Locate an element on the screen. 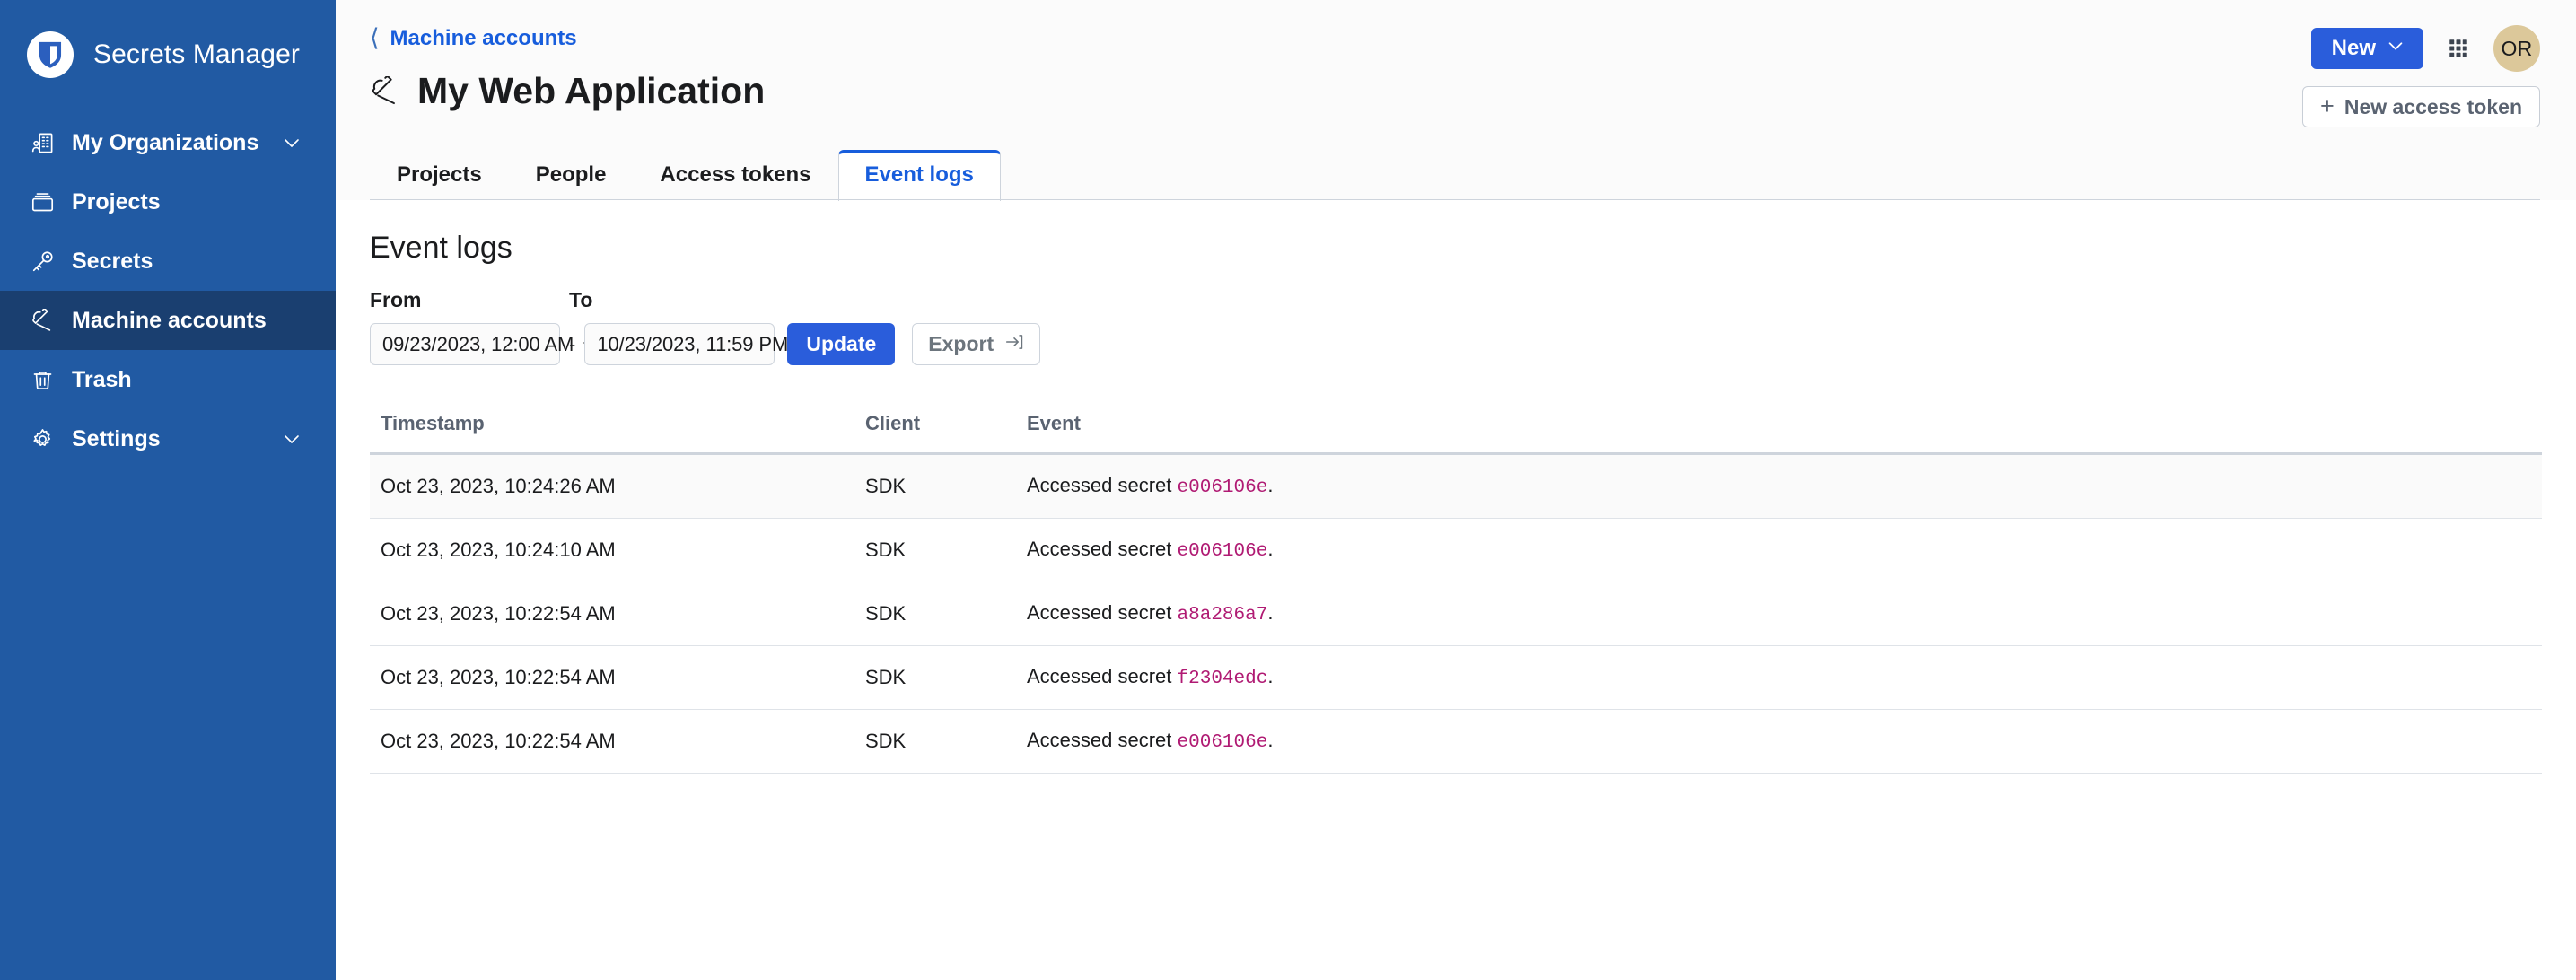  header-left: ⟨ Machine accounts My Web Application is located at coordinates (567, 67).